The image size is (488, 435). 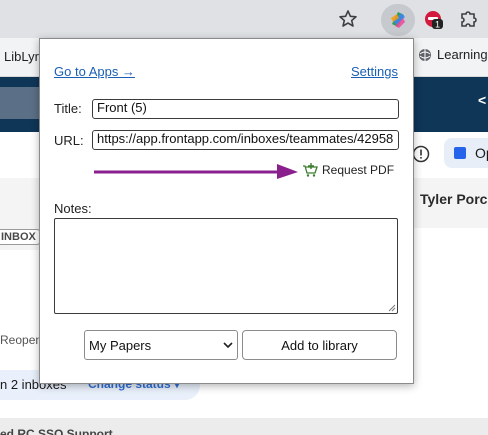 I want to click on bookmark-liblyr: LibLyr, so click(x=21, y=56).